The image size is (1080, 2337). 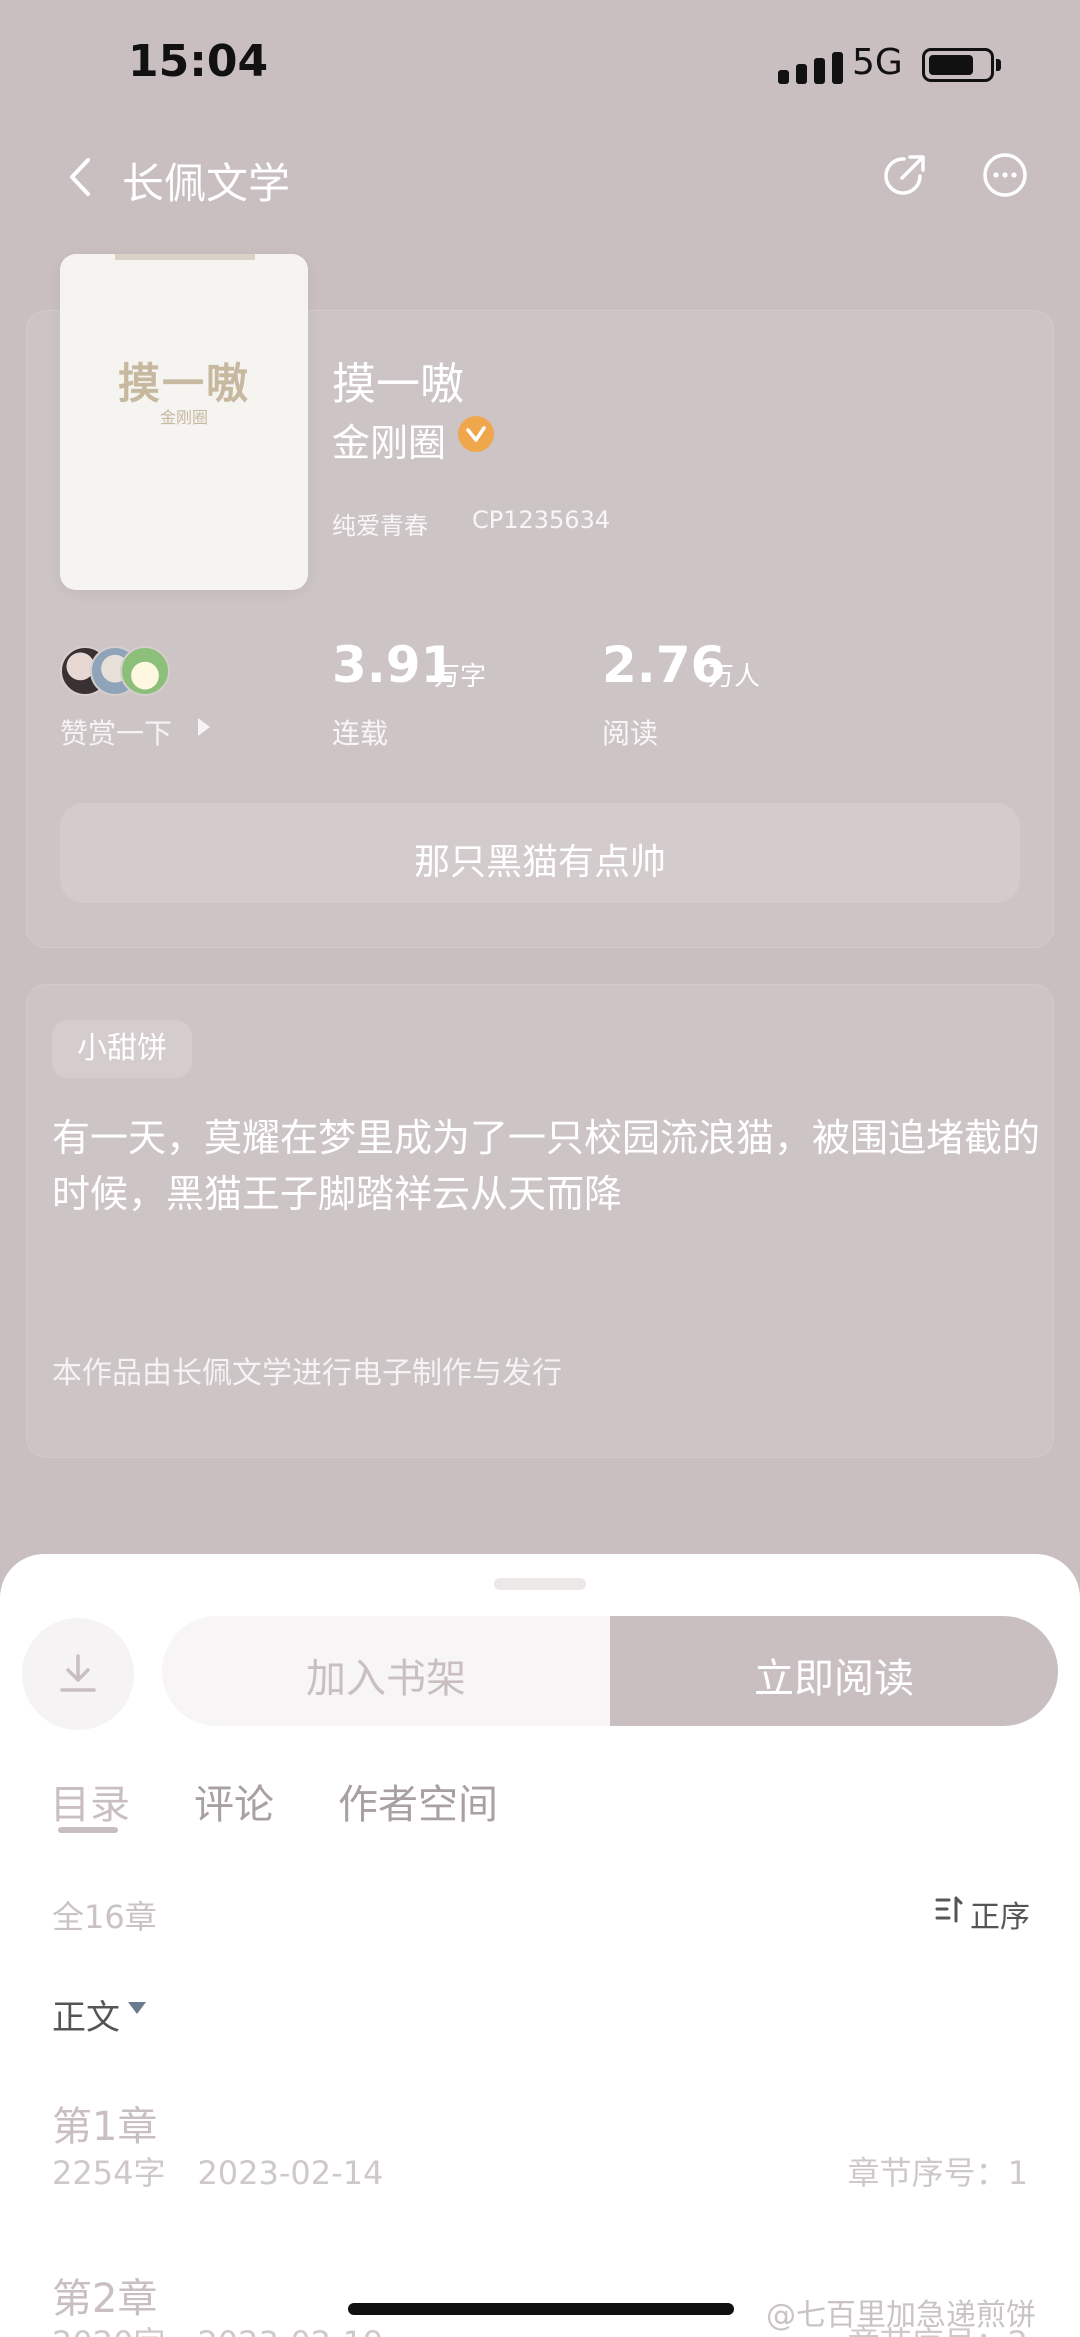 What do you see at coordinates (145, 671) in the screenshot?
I see `avatar` at bounding box center [145, 671].